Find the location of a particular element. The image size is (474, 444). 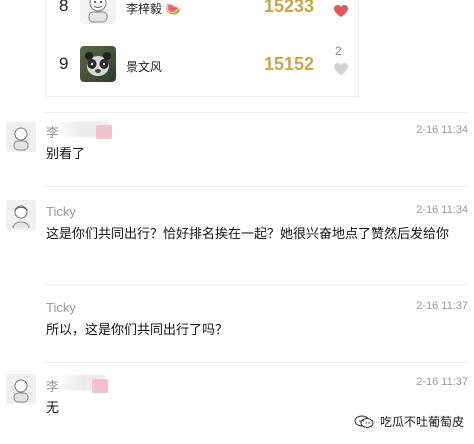

like-count: 2 is located at coordinates (338, 51).